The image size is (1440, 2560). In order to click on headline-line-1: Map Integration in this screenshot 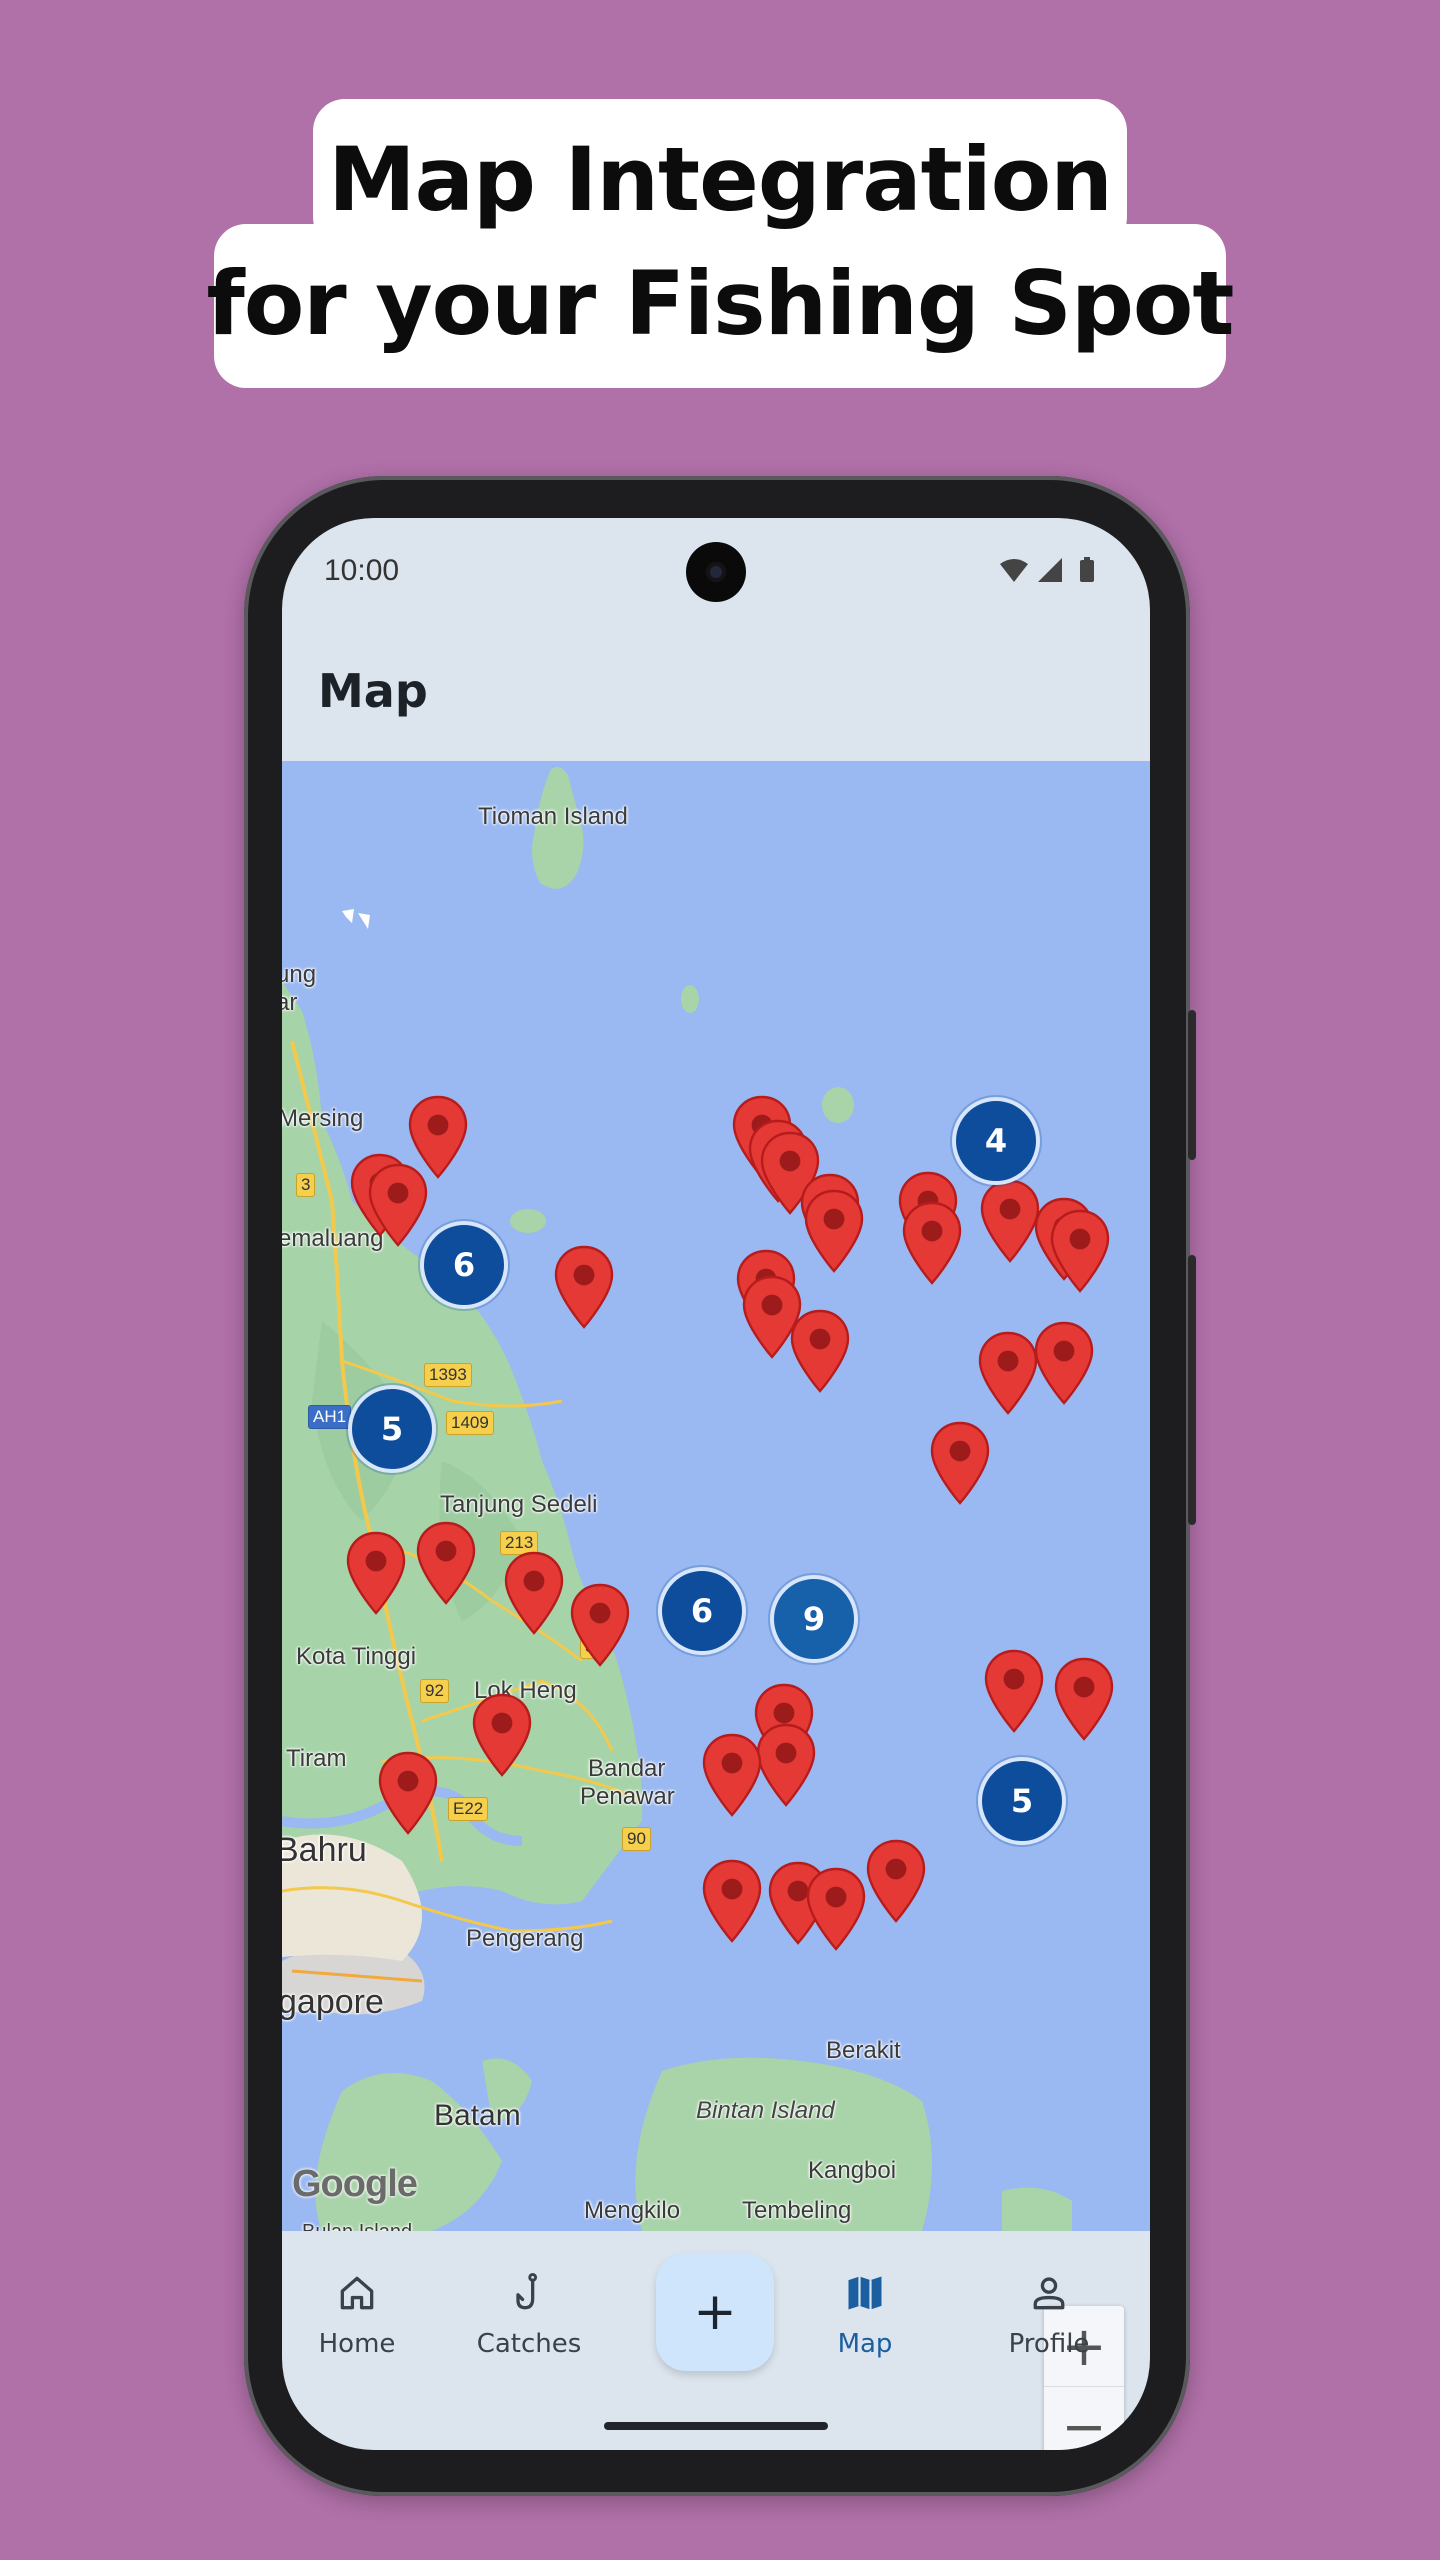, I will do `click(720, 179)`.